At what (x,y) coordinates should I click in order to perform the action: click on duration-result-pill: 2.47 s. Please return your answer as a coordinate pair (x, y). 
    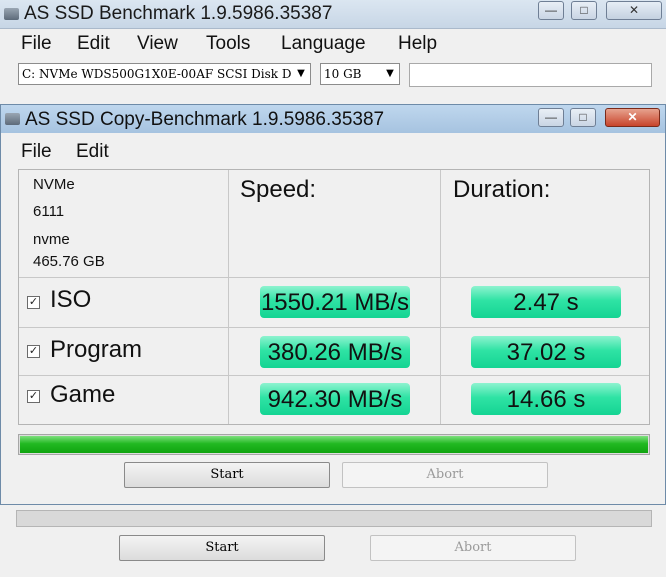
    Looking at the image, I should click on (546, 302).